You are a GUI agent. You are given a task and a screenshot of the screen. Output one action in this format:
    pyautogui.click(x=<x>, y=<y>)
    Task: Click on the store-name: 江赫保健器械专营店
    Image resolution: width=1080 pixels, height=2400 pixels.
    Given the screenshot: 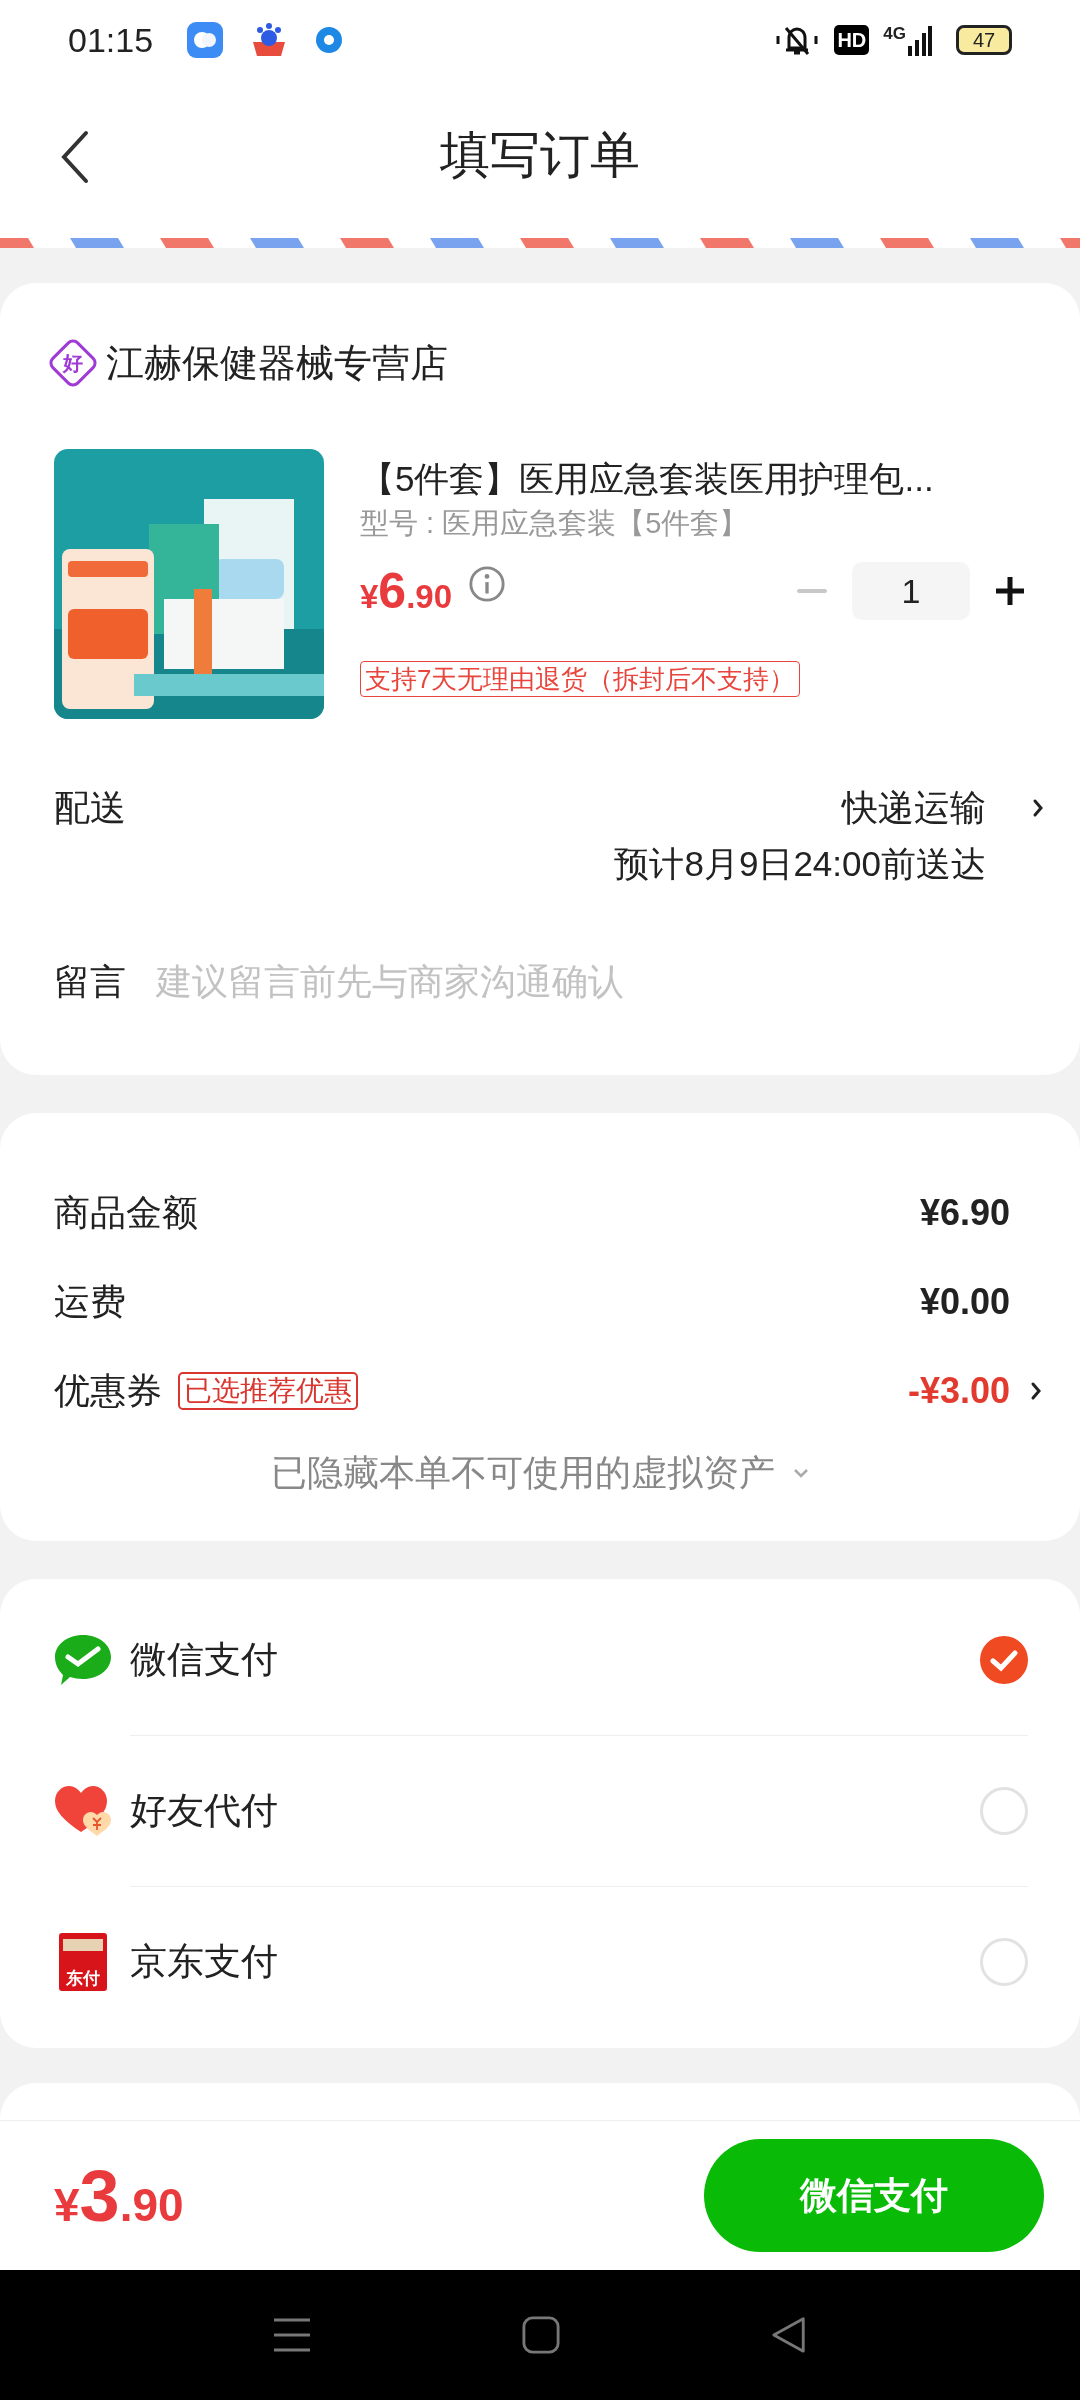 What is the action you would take?
    pyautogui.click(x=277, y=363)
    